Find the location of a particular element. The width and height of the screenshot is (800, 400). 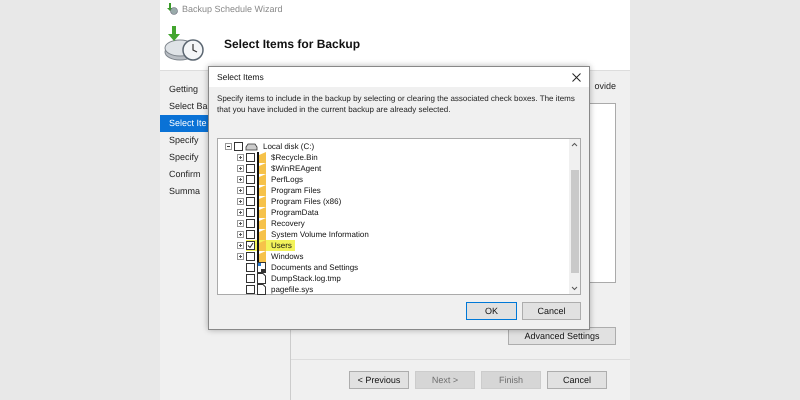

tree-item: pagefile.sys is located at coordinates (292, 289).